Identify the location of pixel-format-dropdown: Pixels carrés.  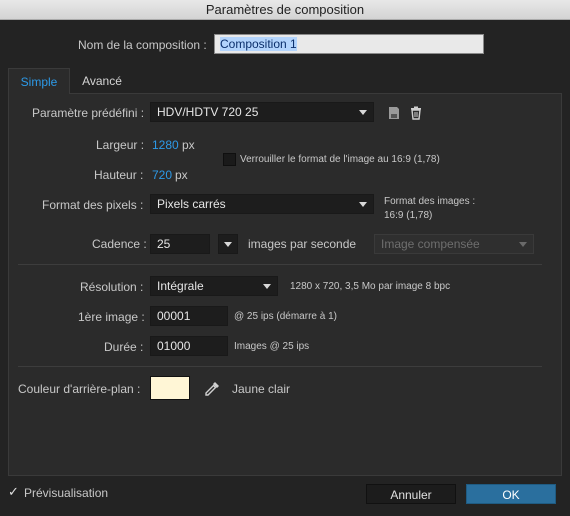
(262, 204).